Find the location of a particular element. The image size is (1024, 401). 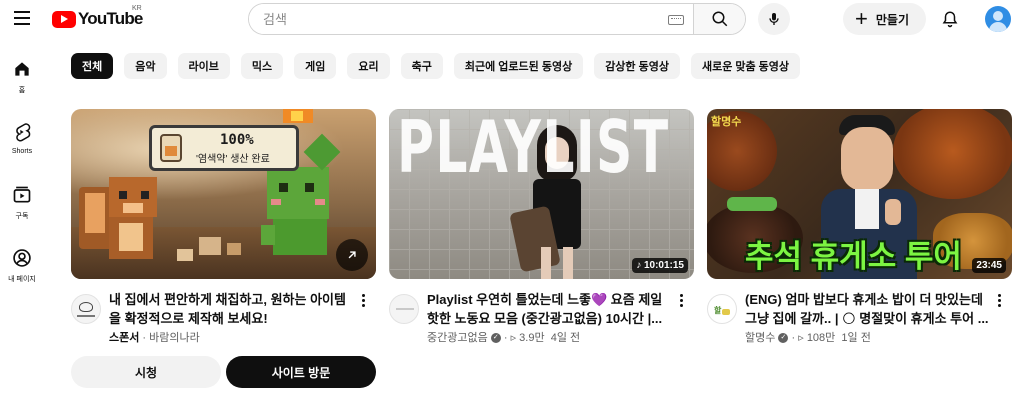

advertiser-avatar is located at coordinates (86, 309).